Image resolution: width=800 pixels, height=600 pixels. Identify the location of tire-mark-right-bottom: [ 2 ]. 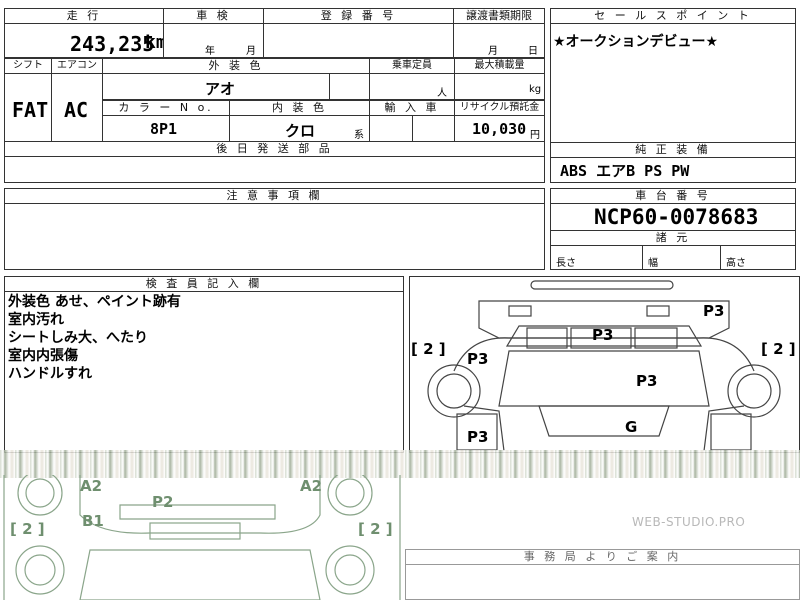
(375, 529).